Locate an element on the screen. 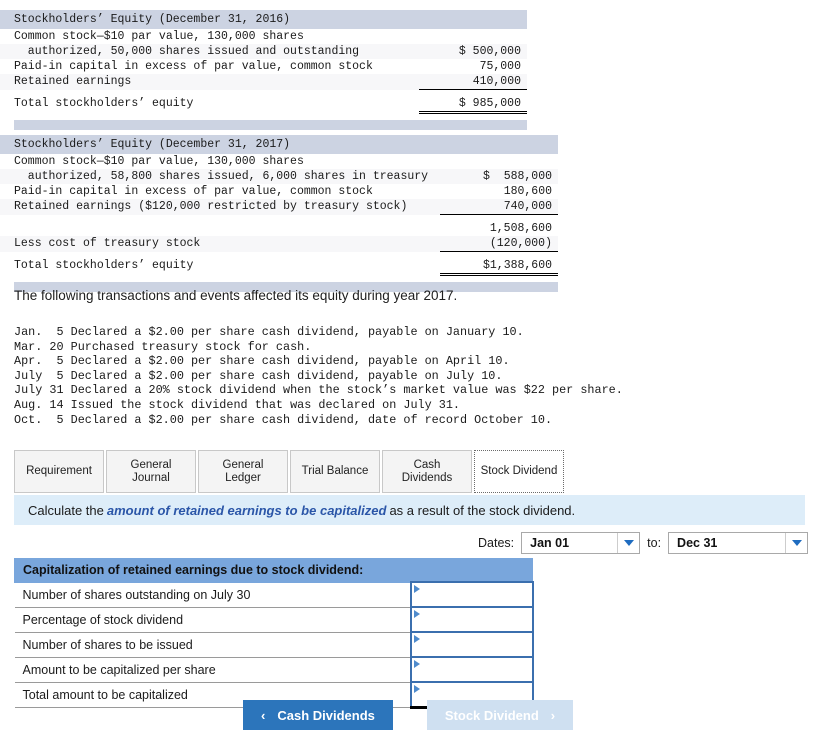  table-row: Amount to be capitalized per share is located at coordinates (274, 669).